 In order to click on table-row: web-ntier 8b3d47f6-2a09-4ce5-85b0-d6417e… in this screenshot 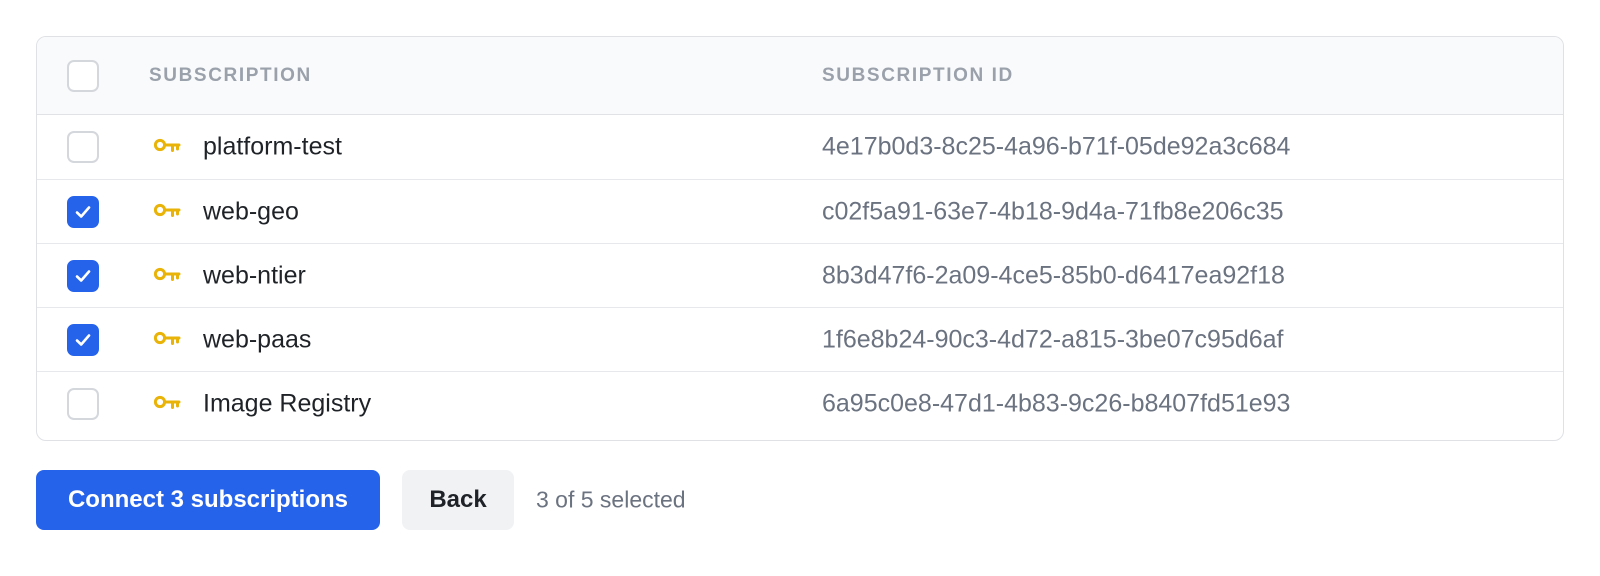, I will do `click(800, 275)`.